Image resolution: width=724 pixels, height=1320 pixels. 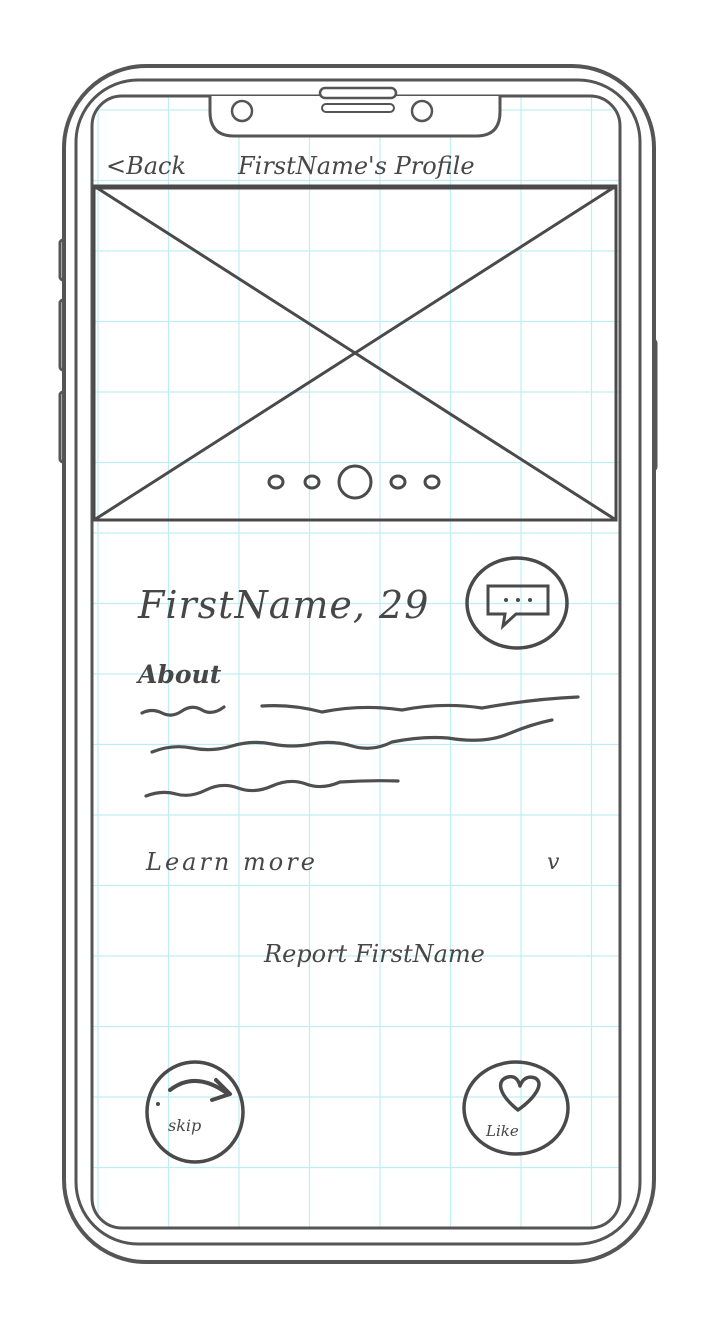 I want to click on learn-more-link: Learn more, so click(x=232, y=862).